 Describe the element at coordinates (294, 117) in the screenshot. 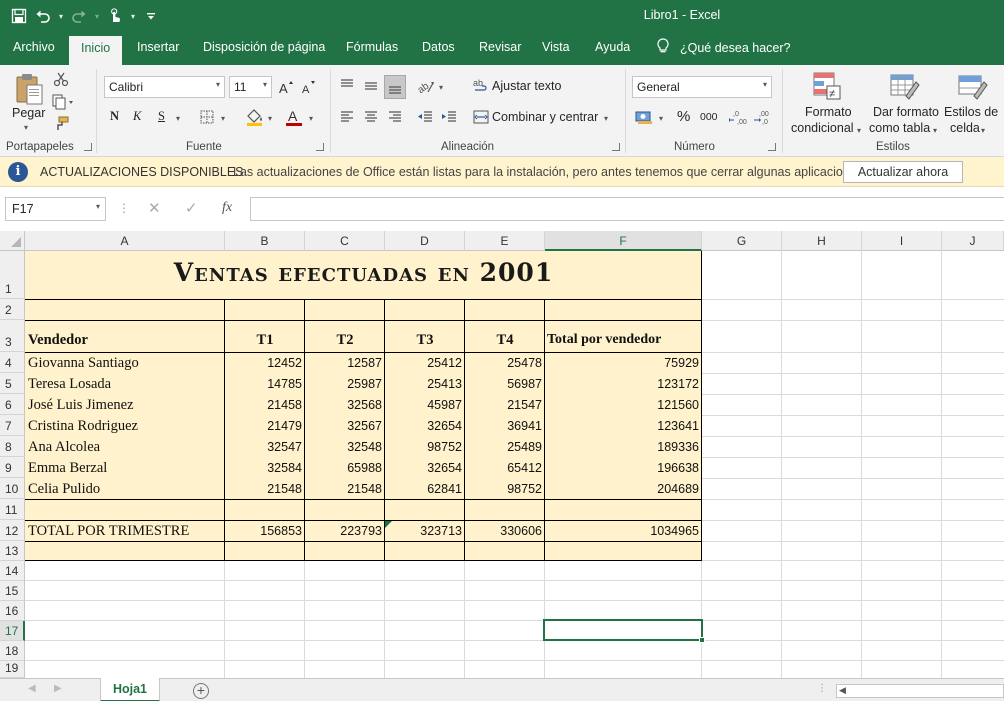

I see `font-color-icon: A` at that location.